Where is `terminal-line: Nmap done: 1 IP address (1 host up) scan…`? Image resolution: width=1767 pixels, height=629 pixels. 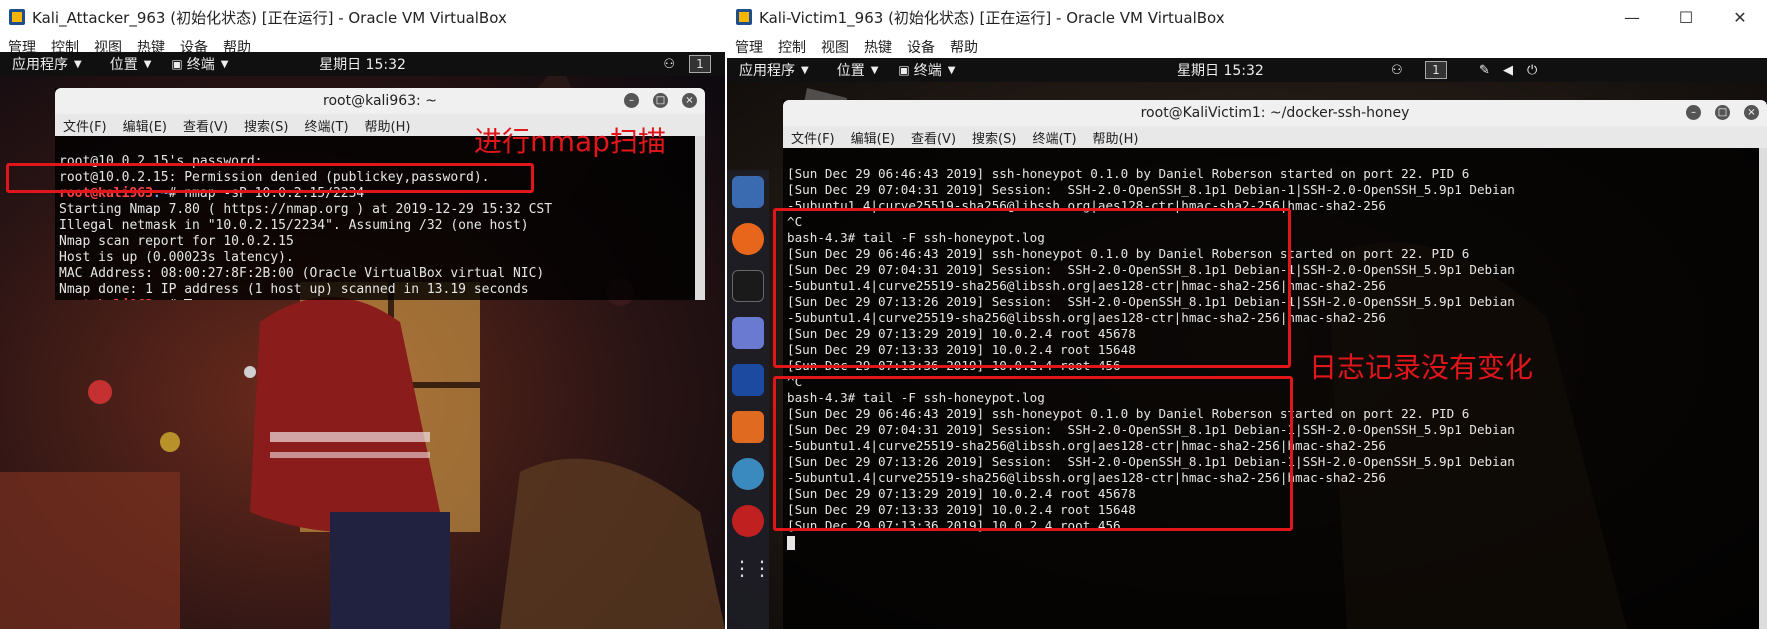 terminal-line: Nmap done: 1 IP address (1 host up) scan… is located at coordinates (294, 289).